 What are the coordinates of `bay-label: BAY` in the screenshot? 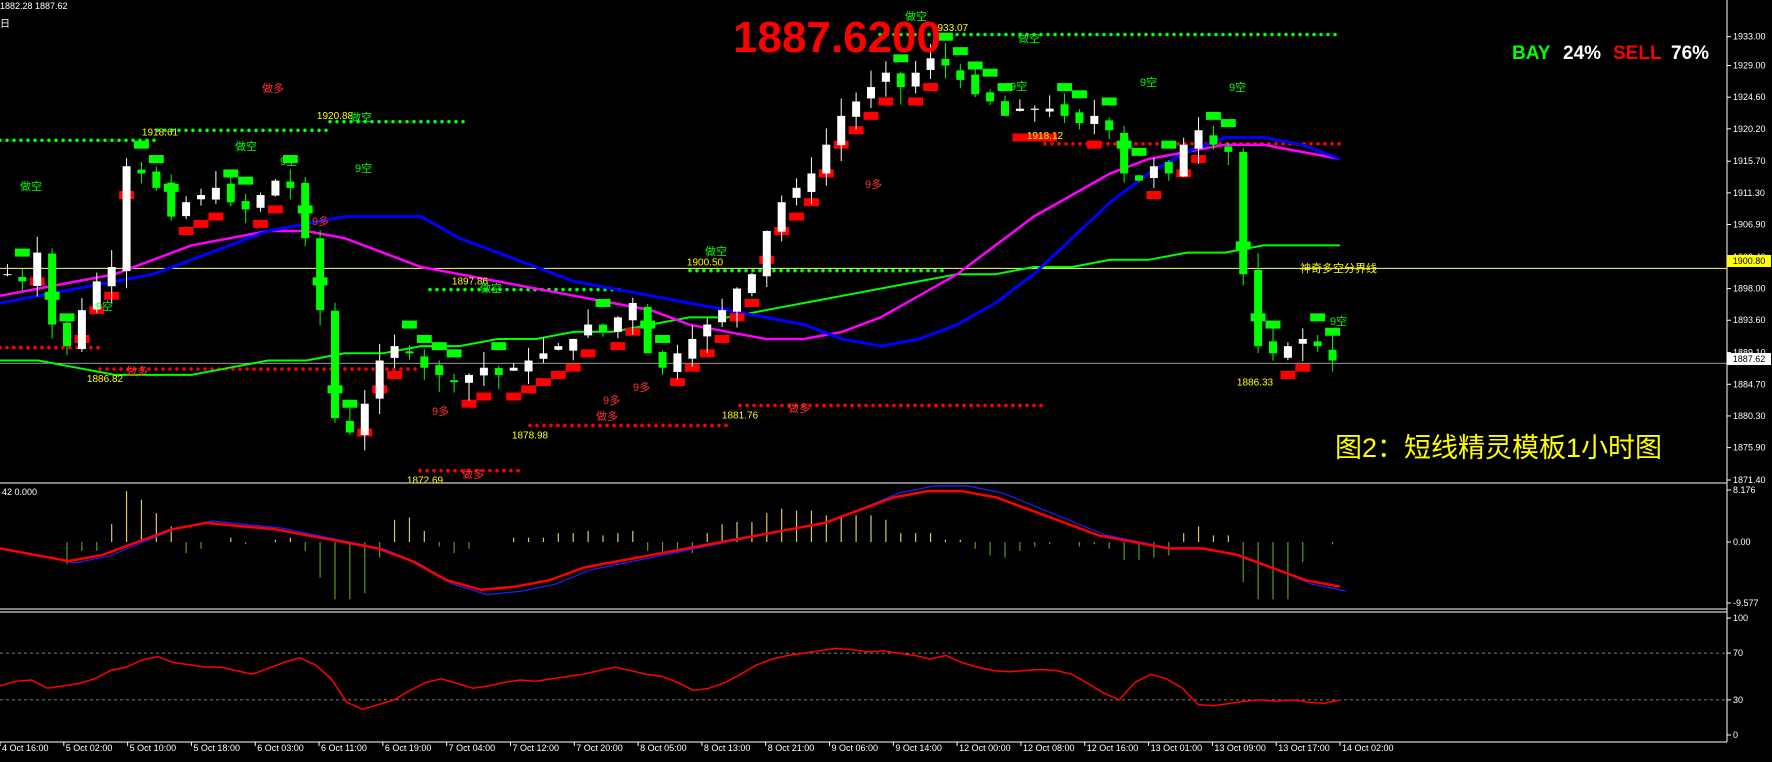 It's located at (1531, 53).